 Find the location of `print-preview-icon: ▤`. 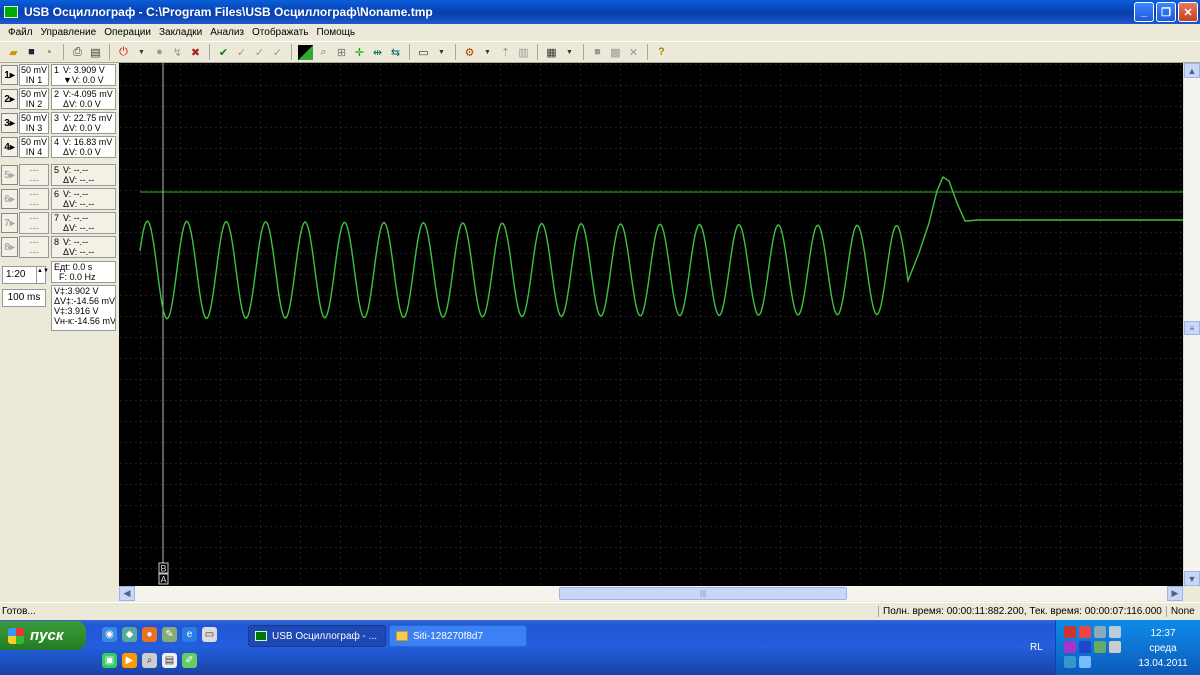

print-preview-icon: ▤ is located at coordinates (95, 52).